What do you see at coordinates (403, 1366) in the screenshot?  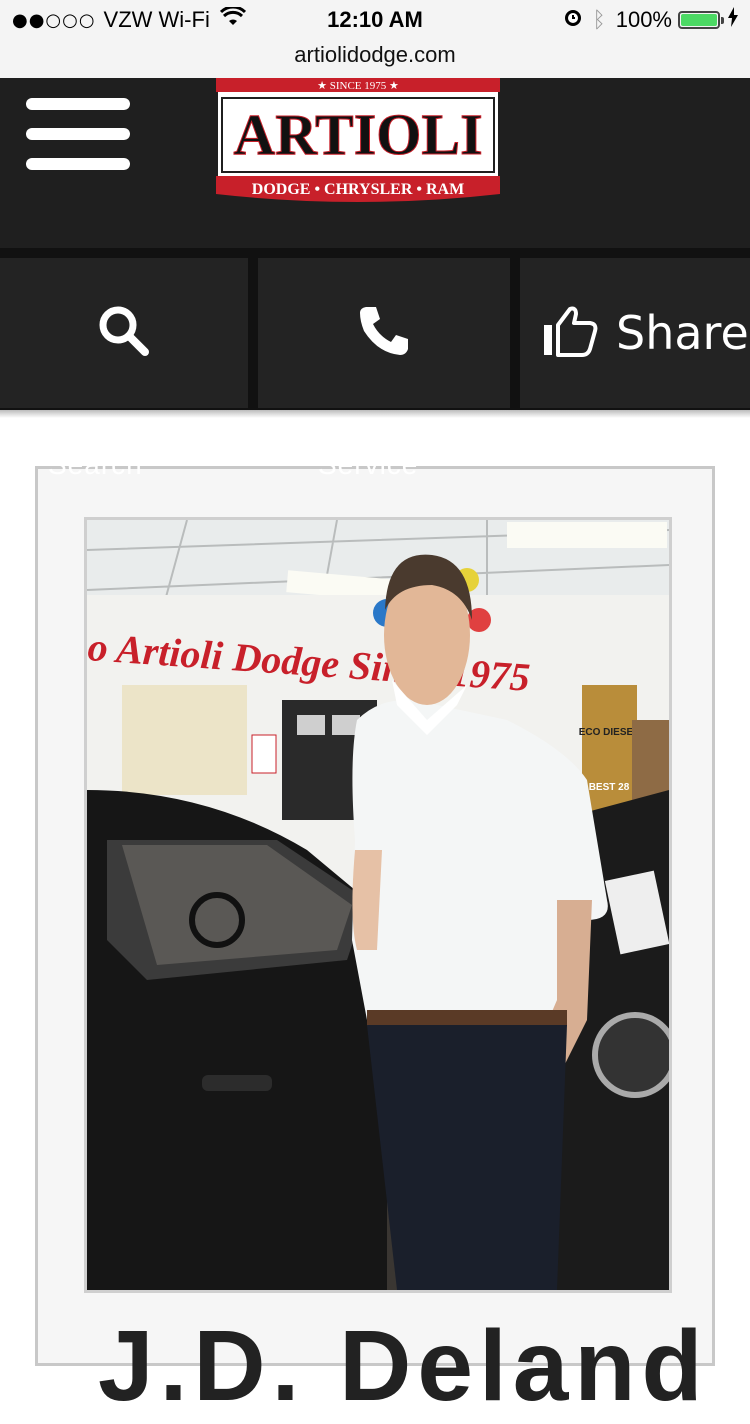 I see `staff-name: J.D. Deland` at bounding box center [403, 1366].